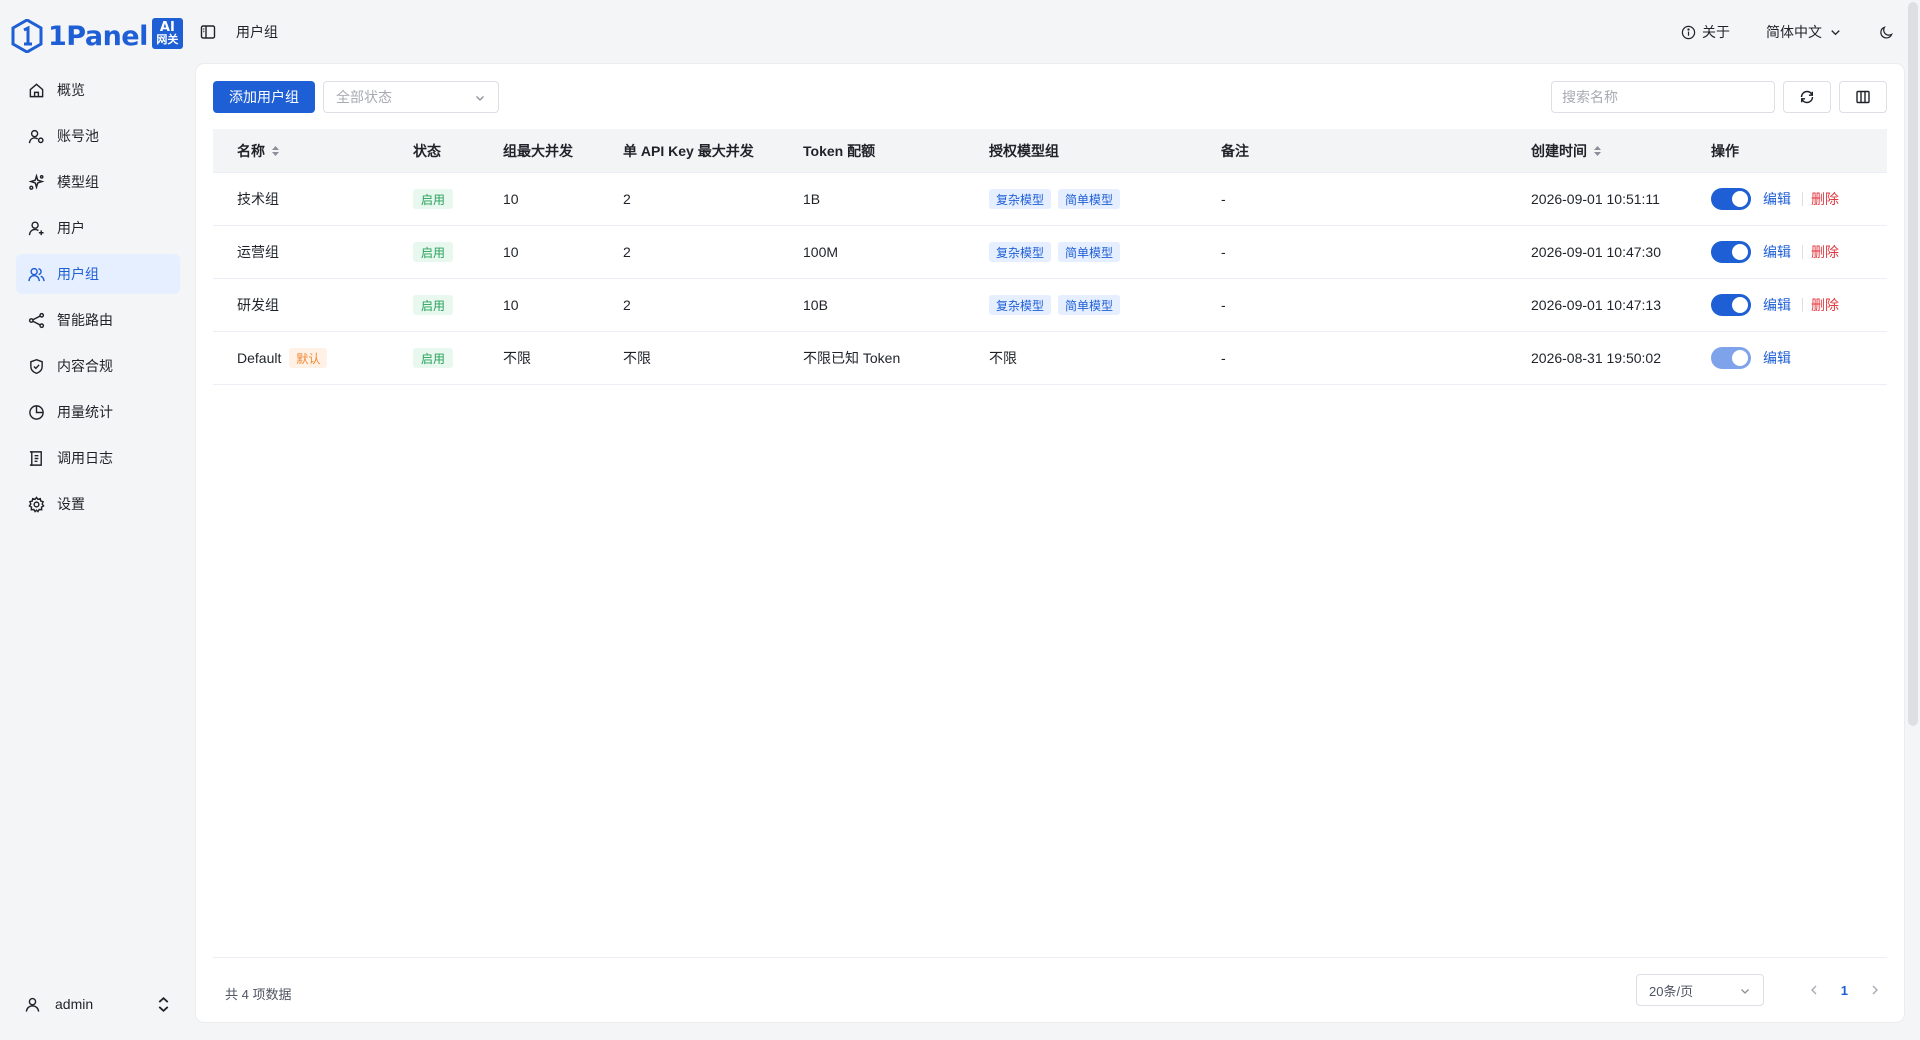  Describe the element at coordinates (480, 98) in the screenshot. I see `chevron-down-icon` at that location.